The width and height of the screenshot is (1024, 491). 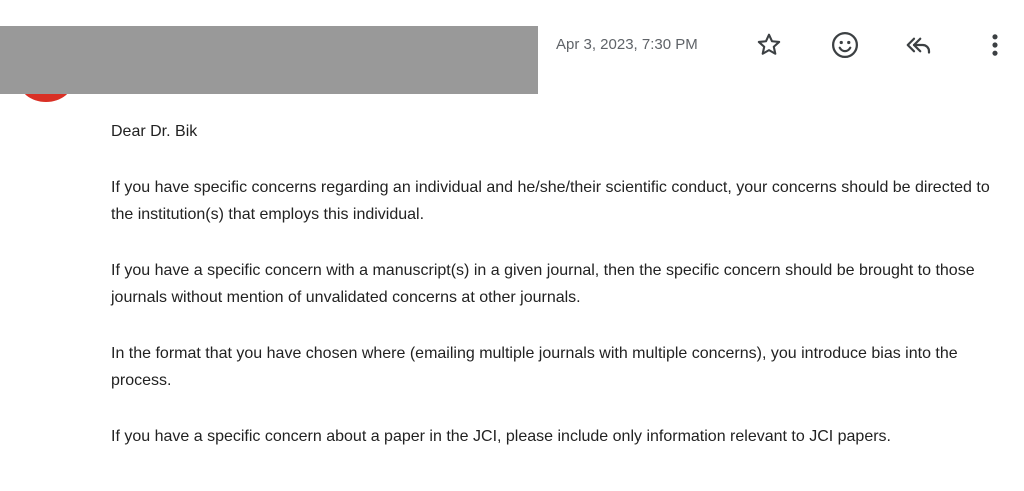 I want to click on more-options-button, so click(x=995, y=45).